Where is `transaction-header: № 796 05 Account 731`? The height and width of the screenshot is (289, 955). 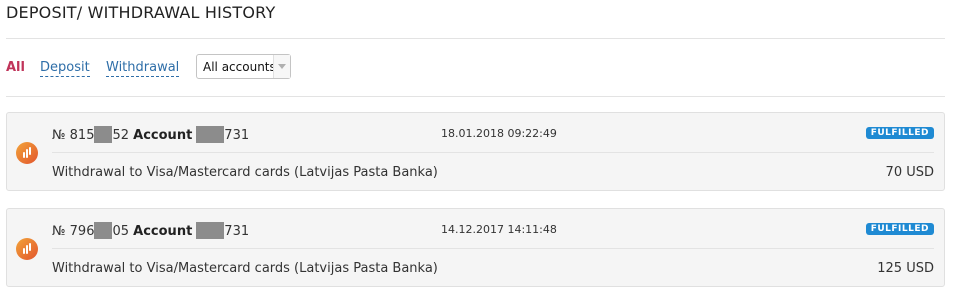 transaction-header: № 796 05 Account 731 is located at coordinates (150, 230).